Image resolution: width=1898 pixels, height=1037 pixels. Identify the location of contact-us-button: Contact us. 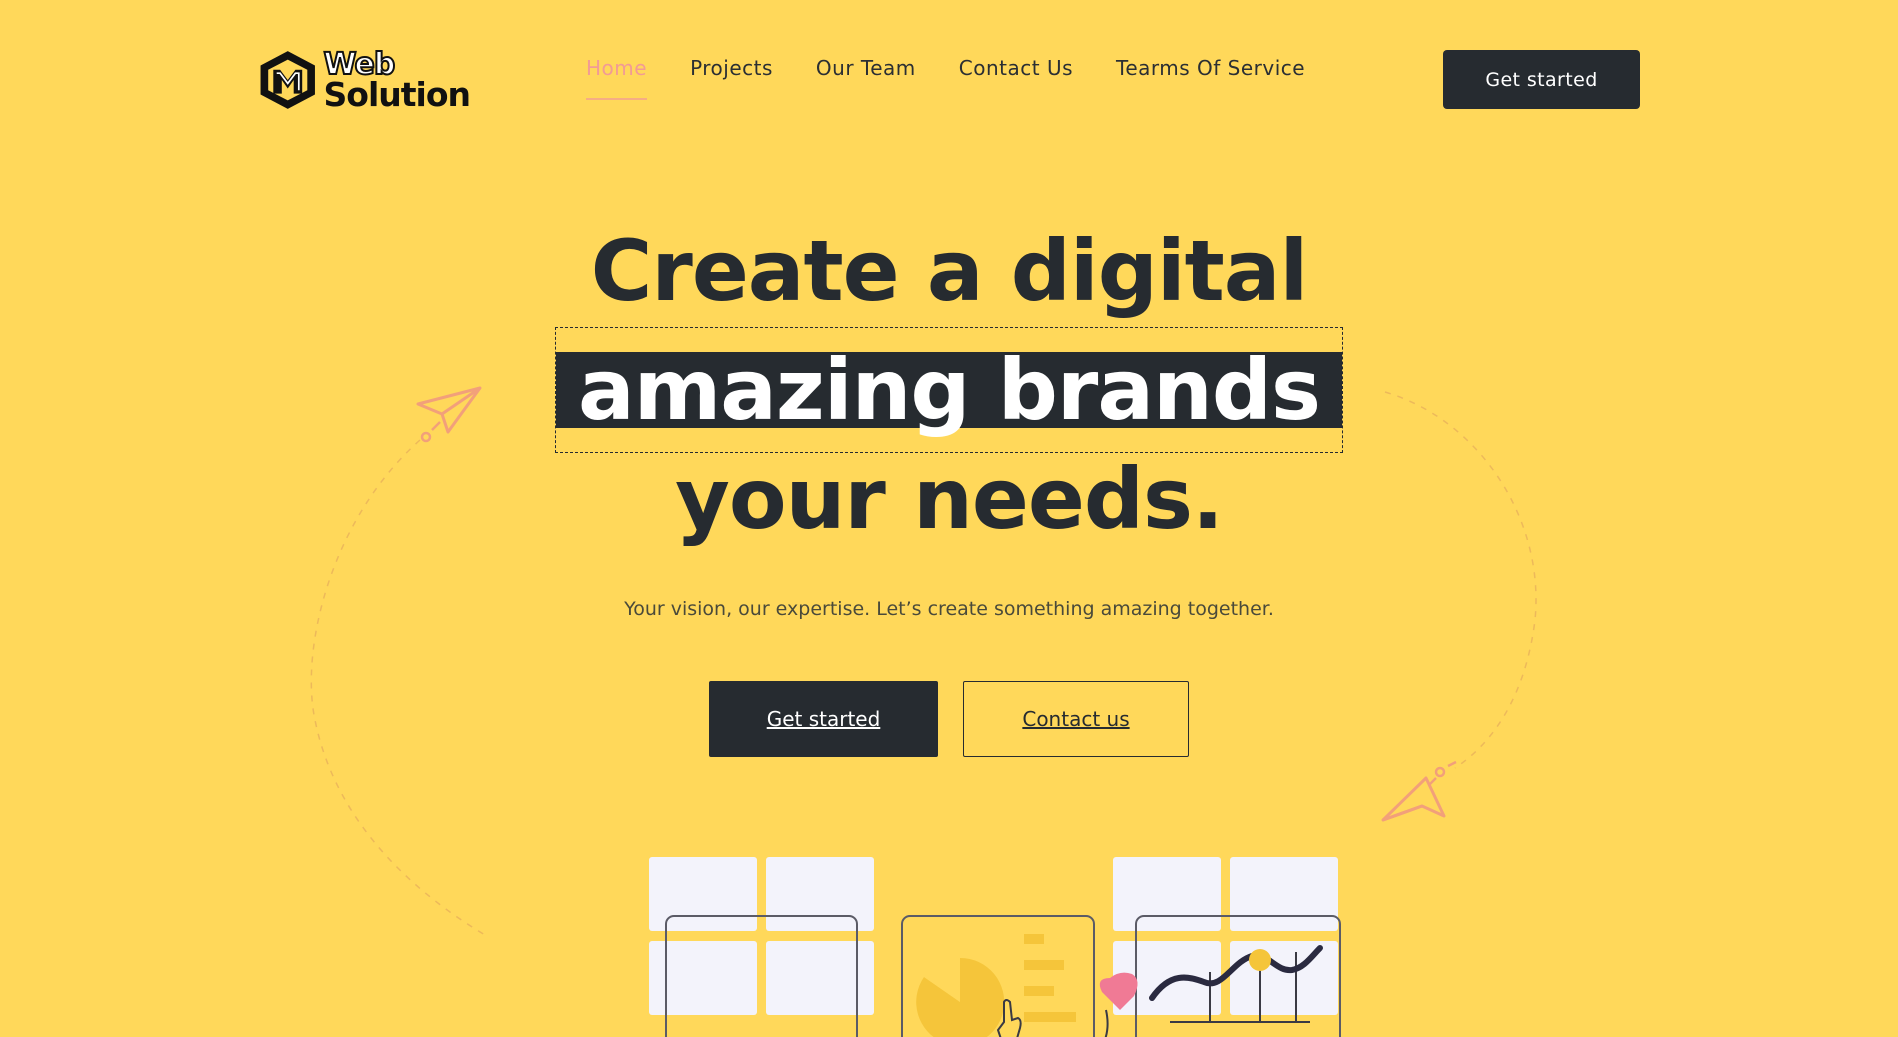
(1076, 719).